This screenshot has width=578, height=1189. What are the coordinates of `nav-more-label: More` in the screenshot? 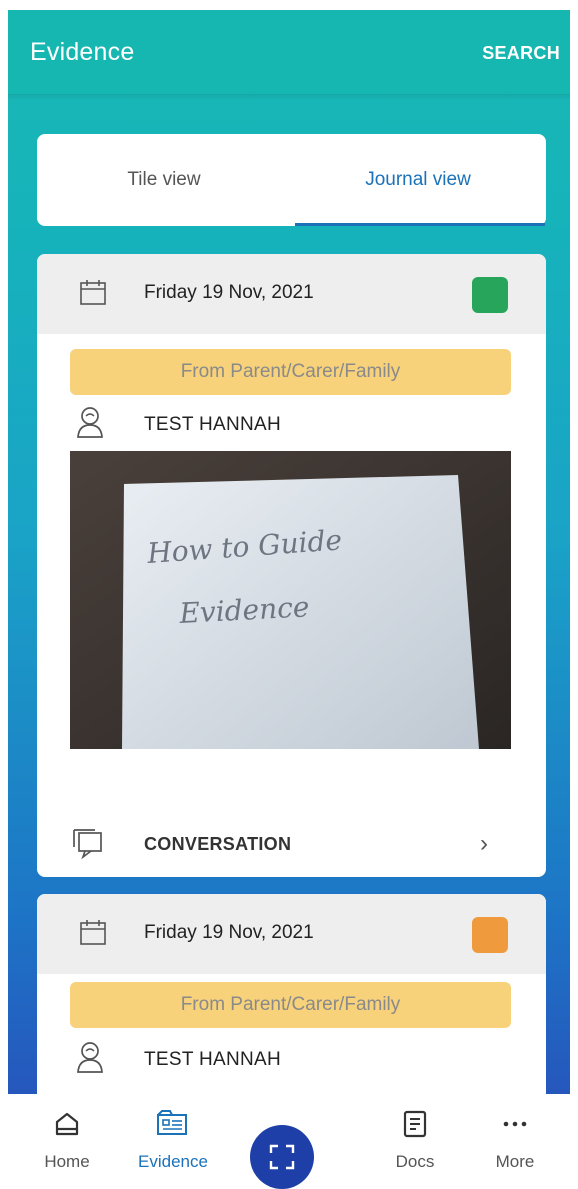 It's located at (515, 1161).